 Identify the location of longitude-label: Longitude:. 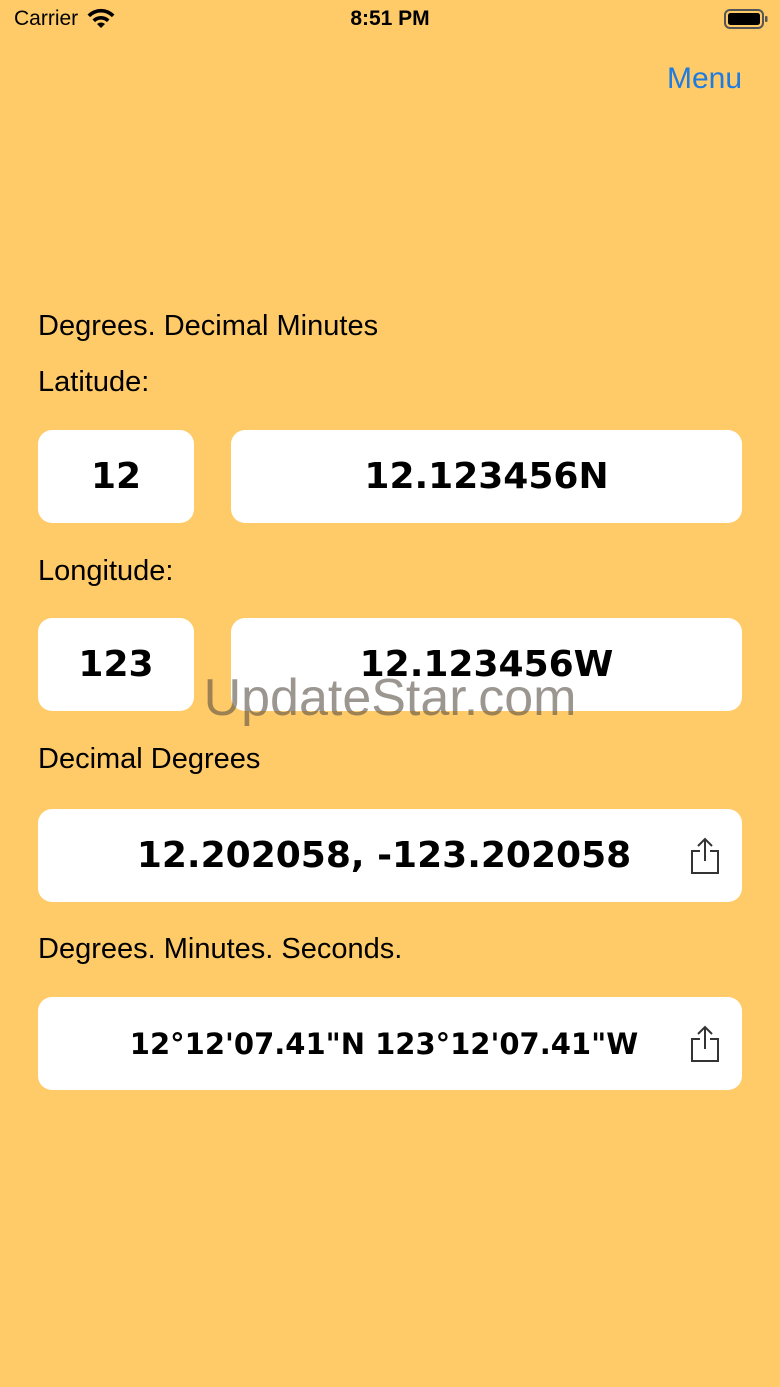
(106, 571).